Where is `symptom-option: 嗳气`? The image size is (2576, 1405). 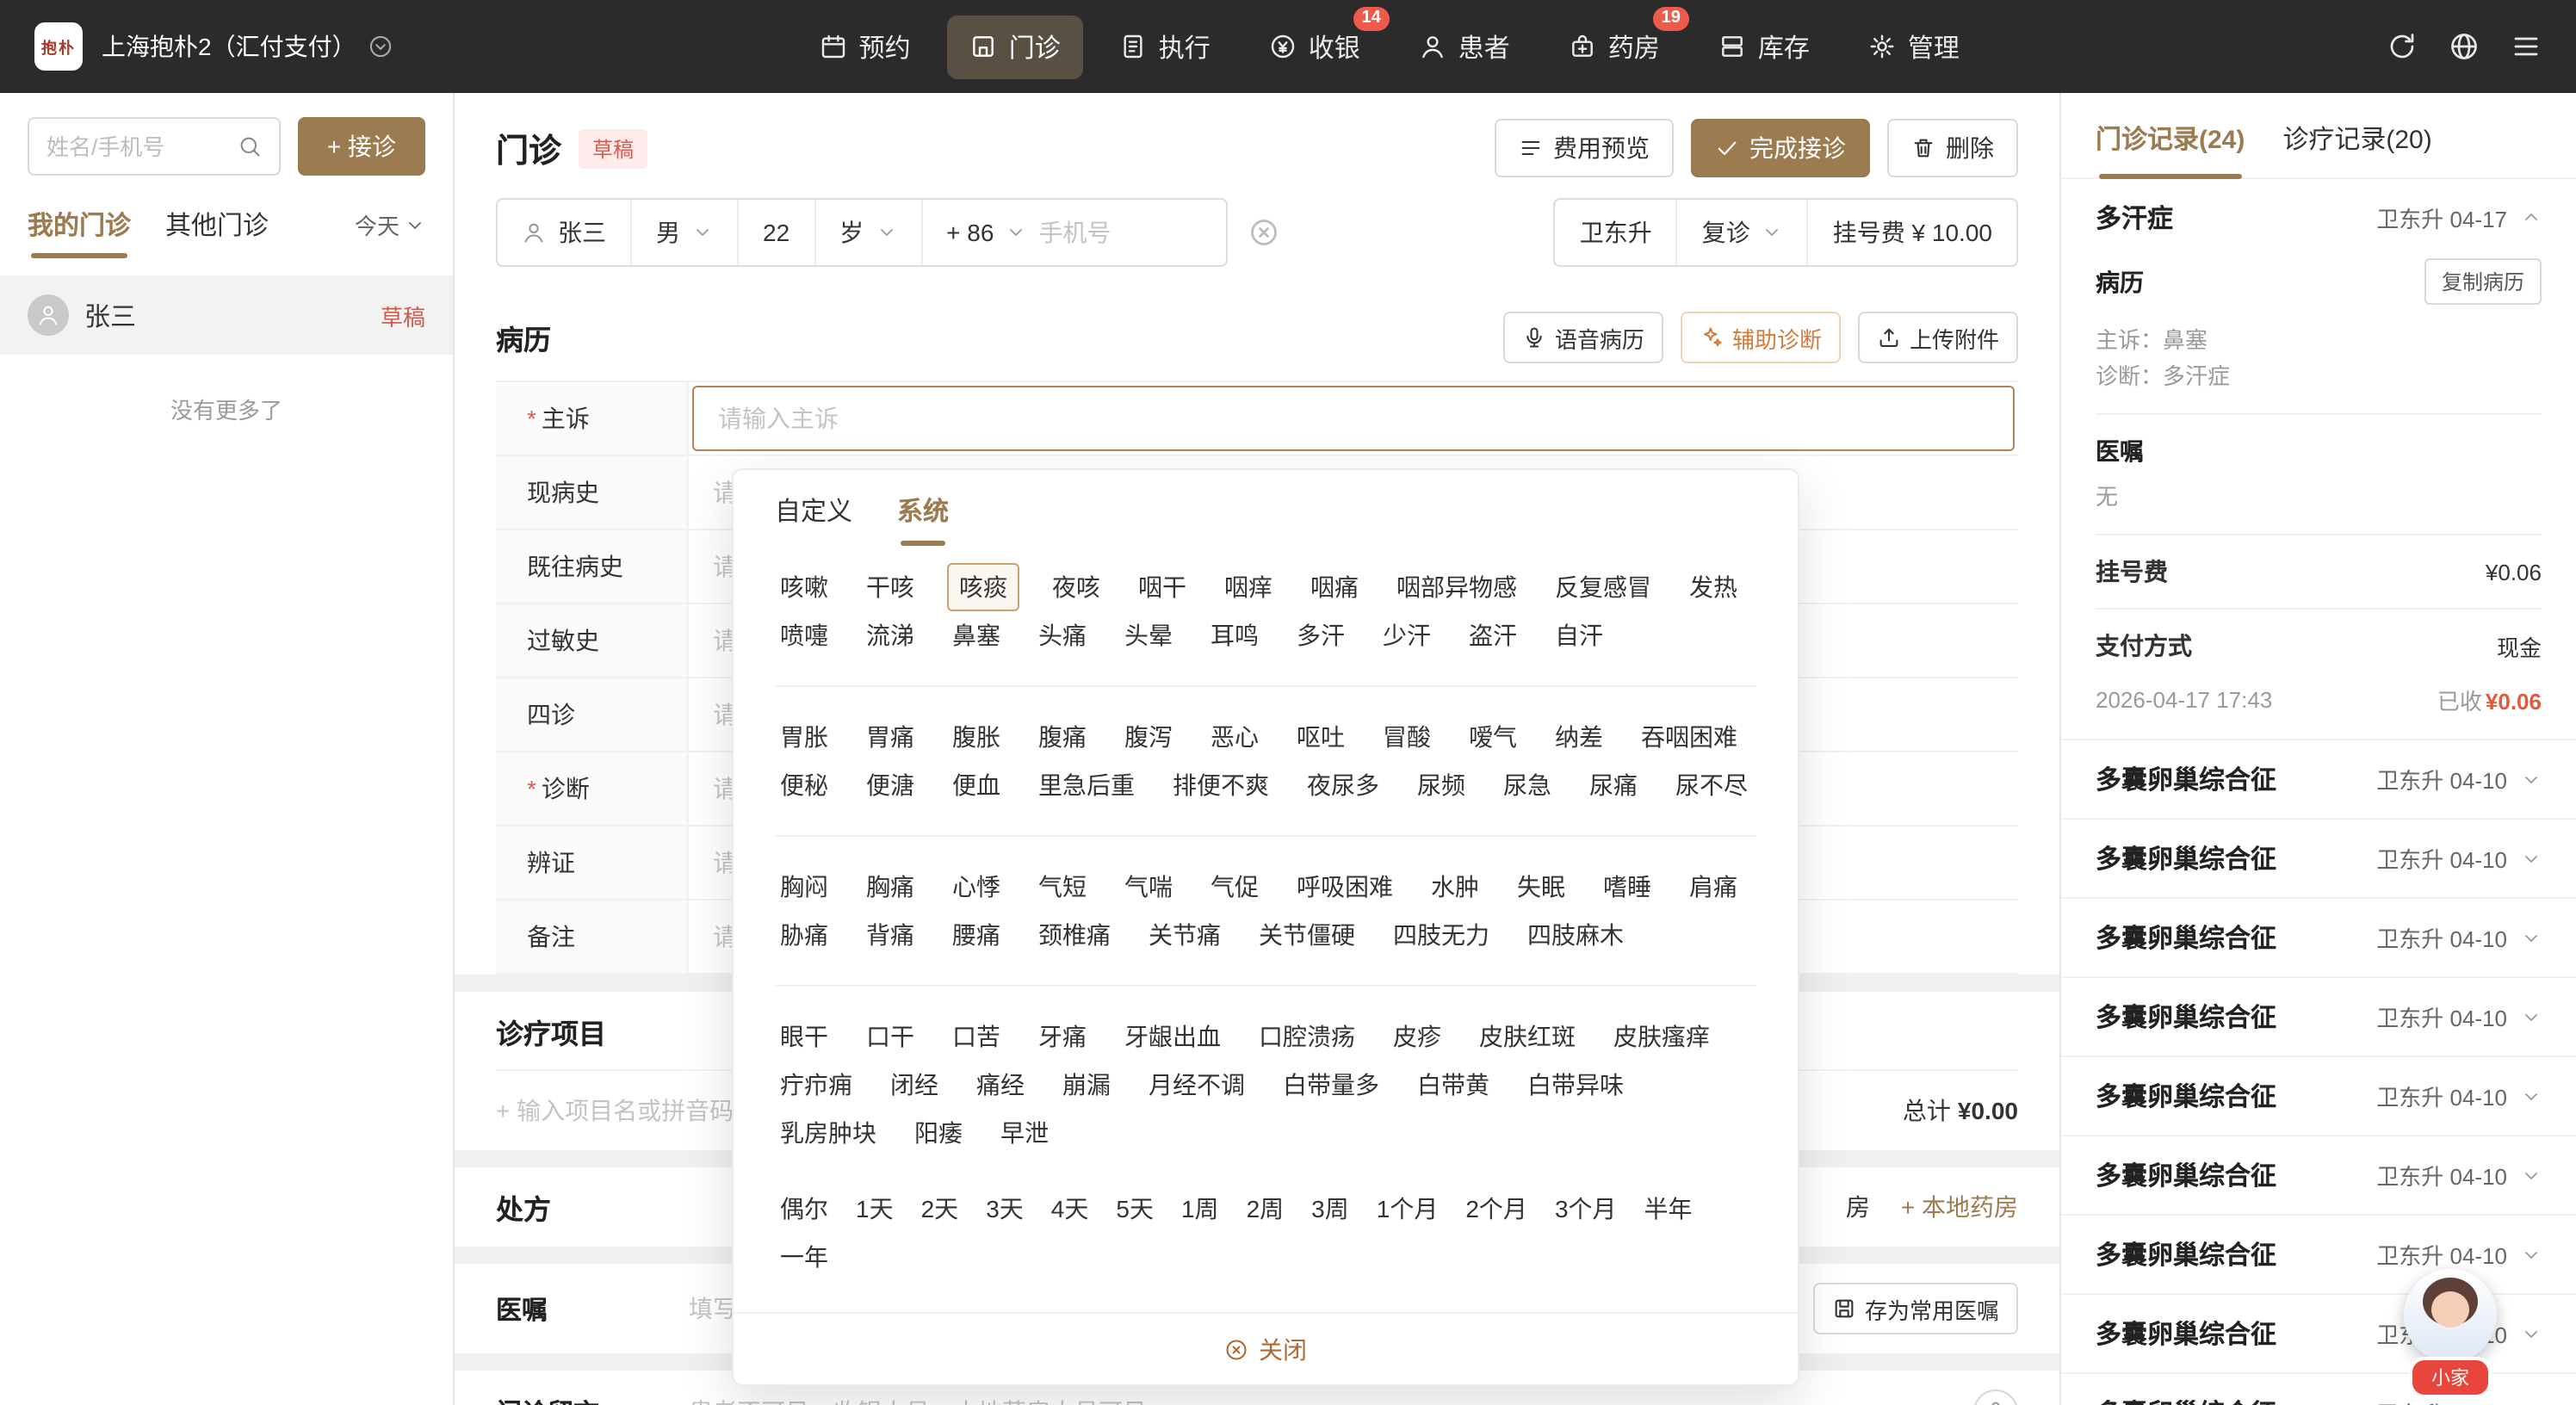 symptom-option: 嗳气 is located at coordinates (1493, 737).